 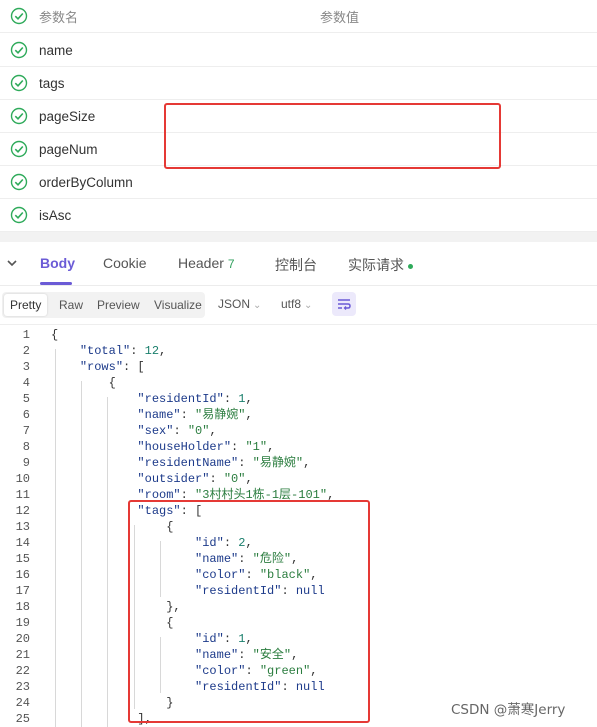 I want to click on code-line: 2 "total": 12,, so click(x=298, y=351).